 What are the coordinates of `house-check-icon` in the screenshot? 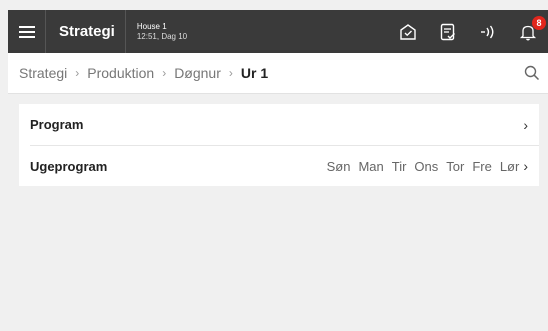 It's located at (408, 31).